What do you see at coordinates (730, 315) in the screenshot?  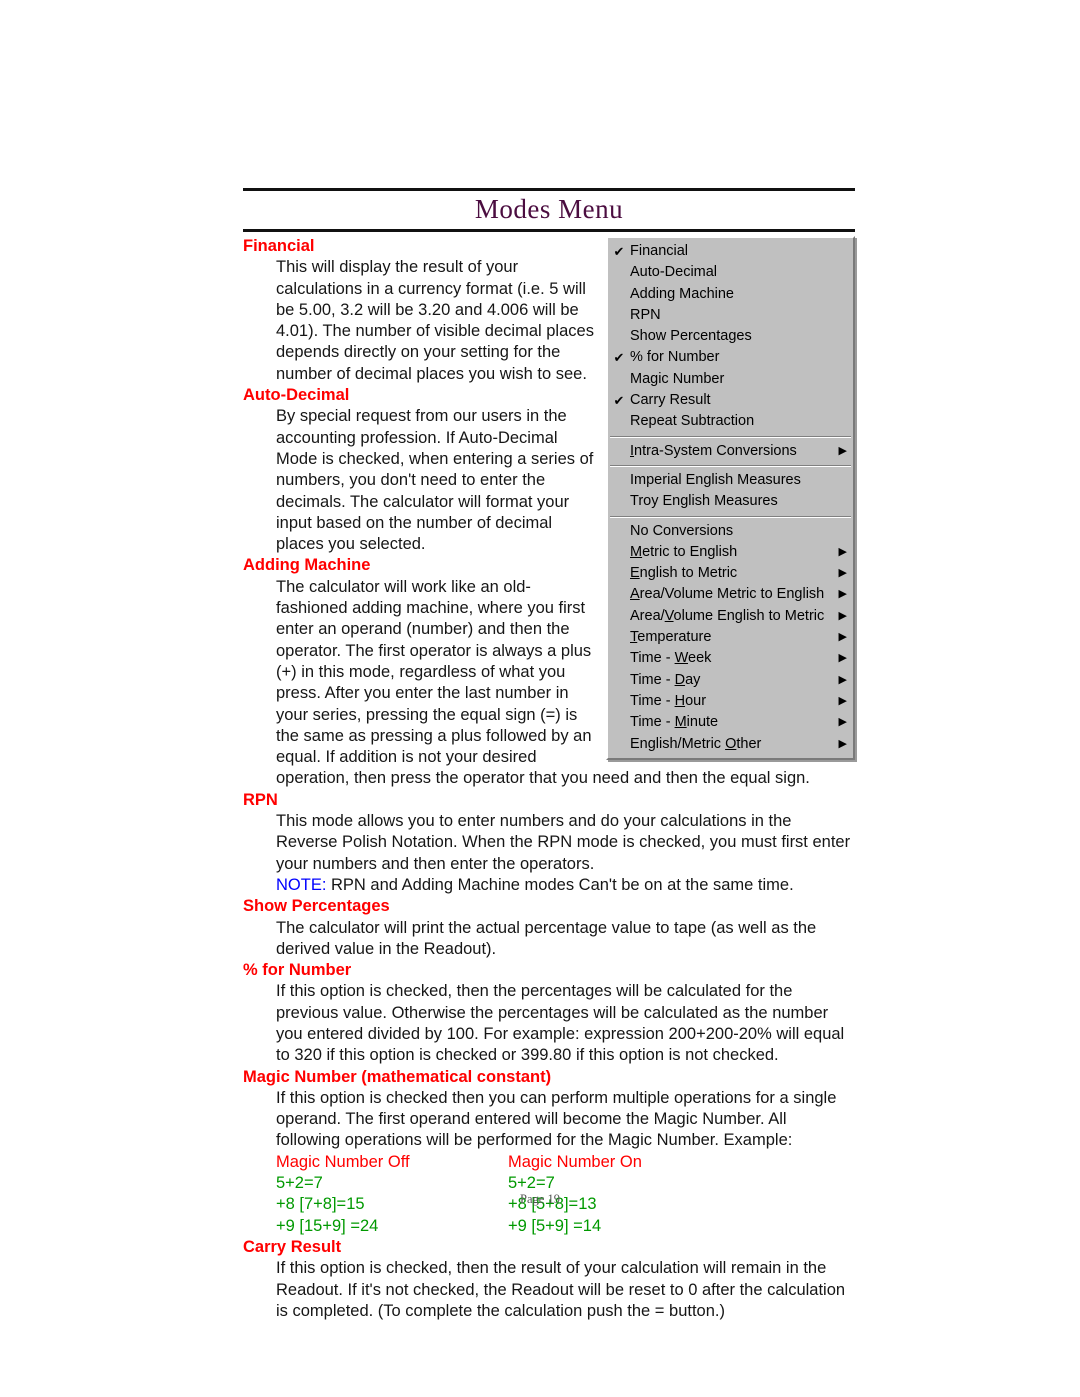 I see `menu-item-rpn: RPN` at bounding box center [730, 315].